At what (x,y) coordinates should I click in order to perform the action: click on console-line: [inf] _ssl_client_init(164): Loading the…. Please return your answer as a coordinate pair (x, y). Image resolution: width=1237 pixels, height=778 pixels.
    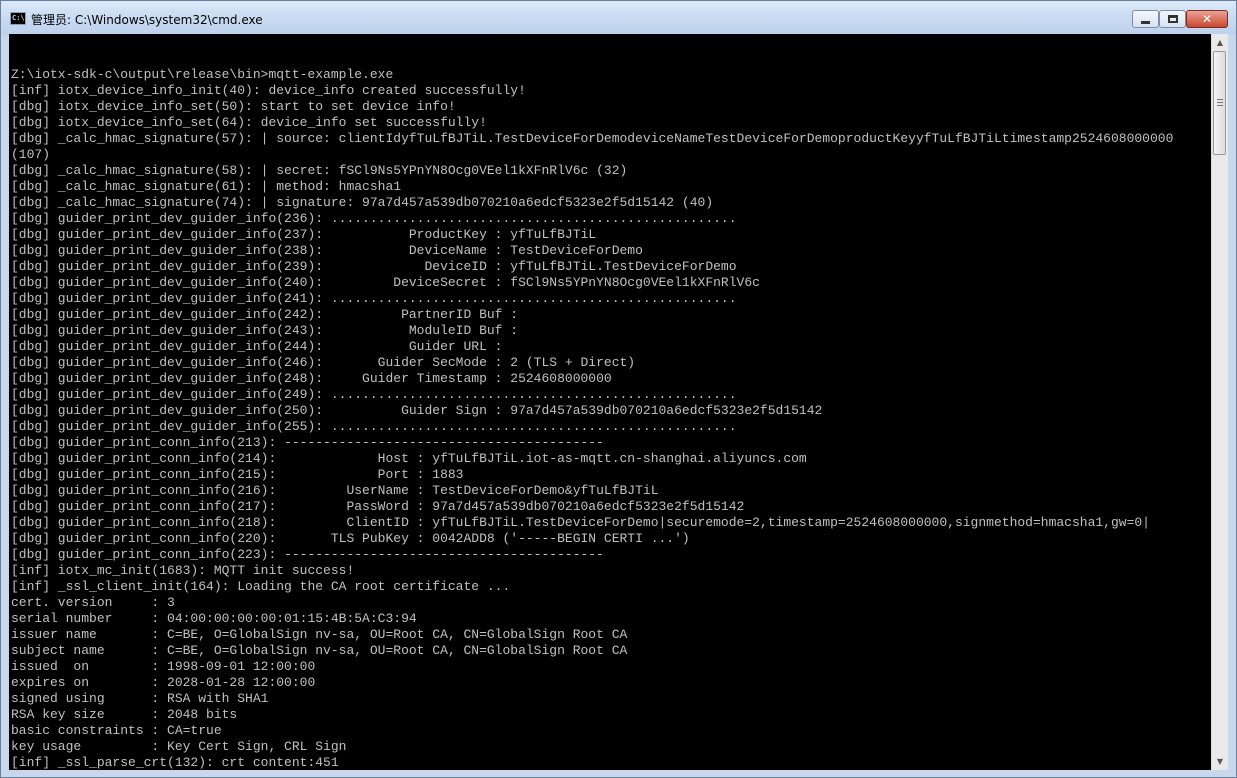
    Looking at the image, I should click on (261, 586).